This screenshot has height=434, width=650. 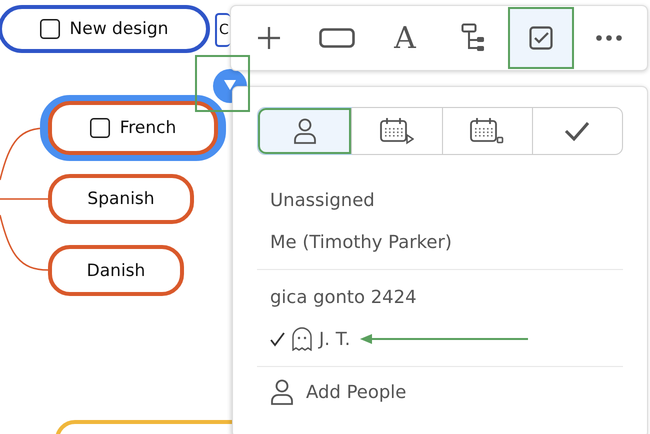 I want to click on topic-node: Danish, so click(x=116, y=270).